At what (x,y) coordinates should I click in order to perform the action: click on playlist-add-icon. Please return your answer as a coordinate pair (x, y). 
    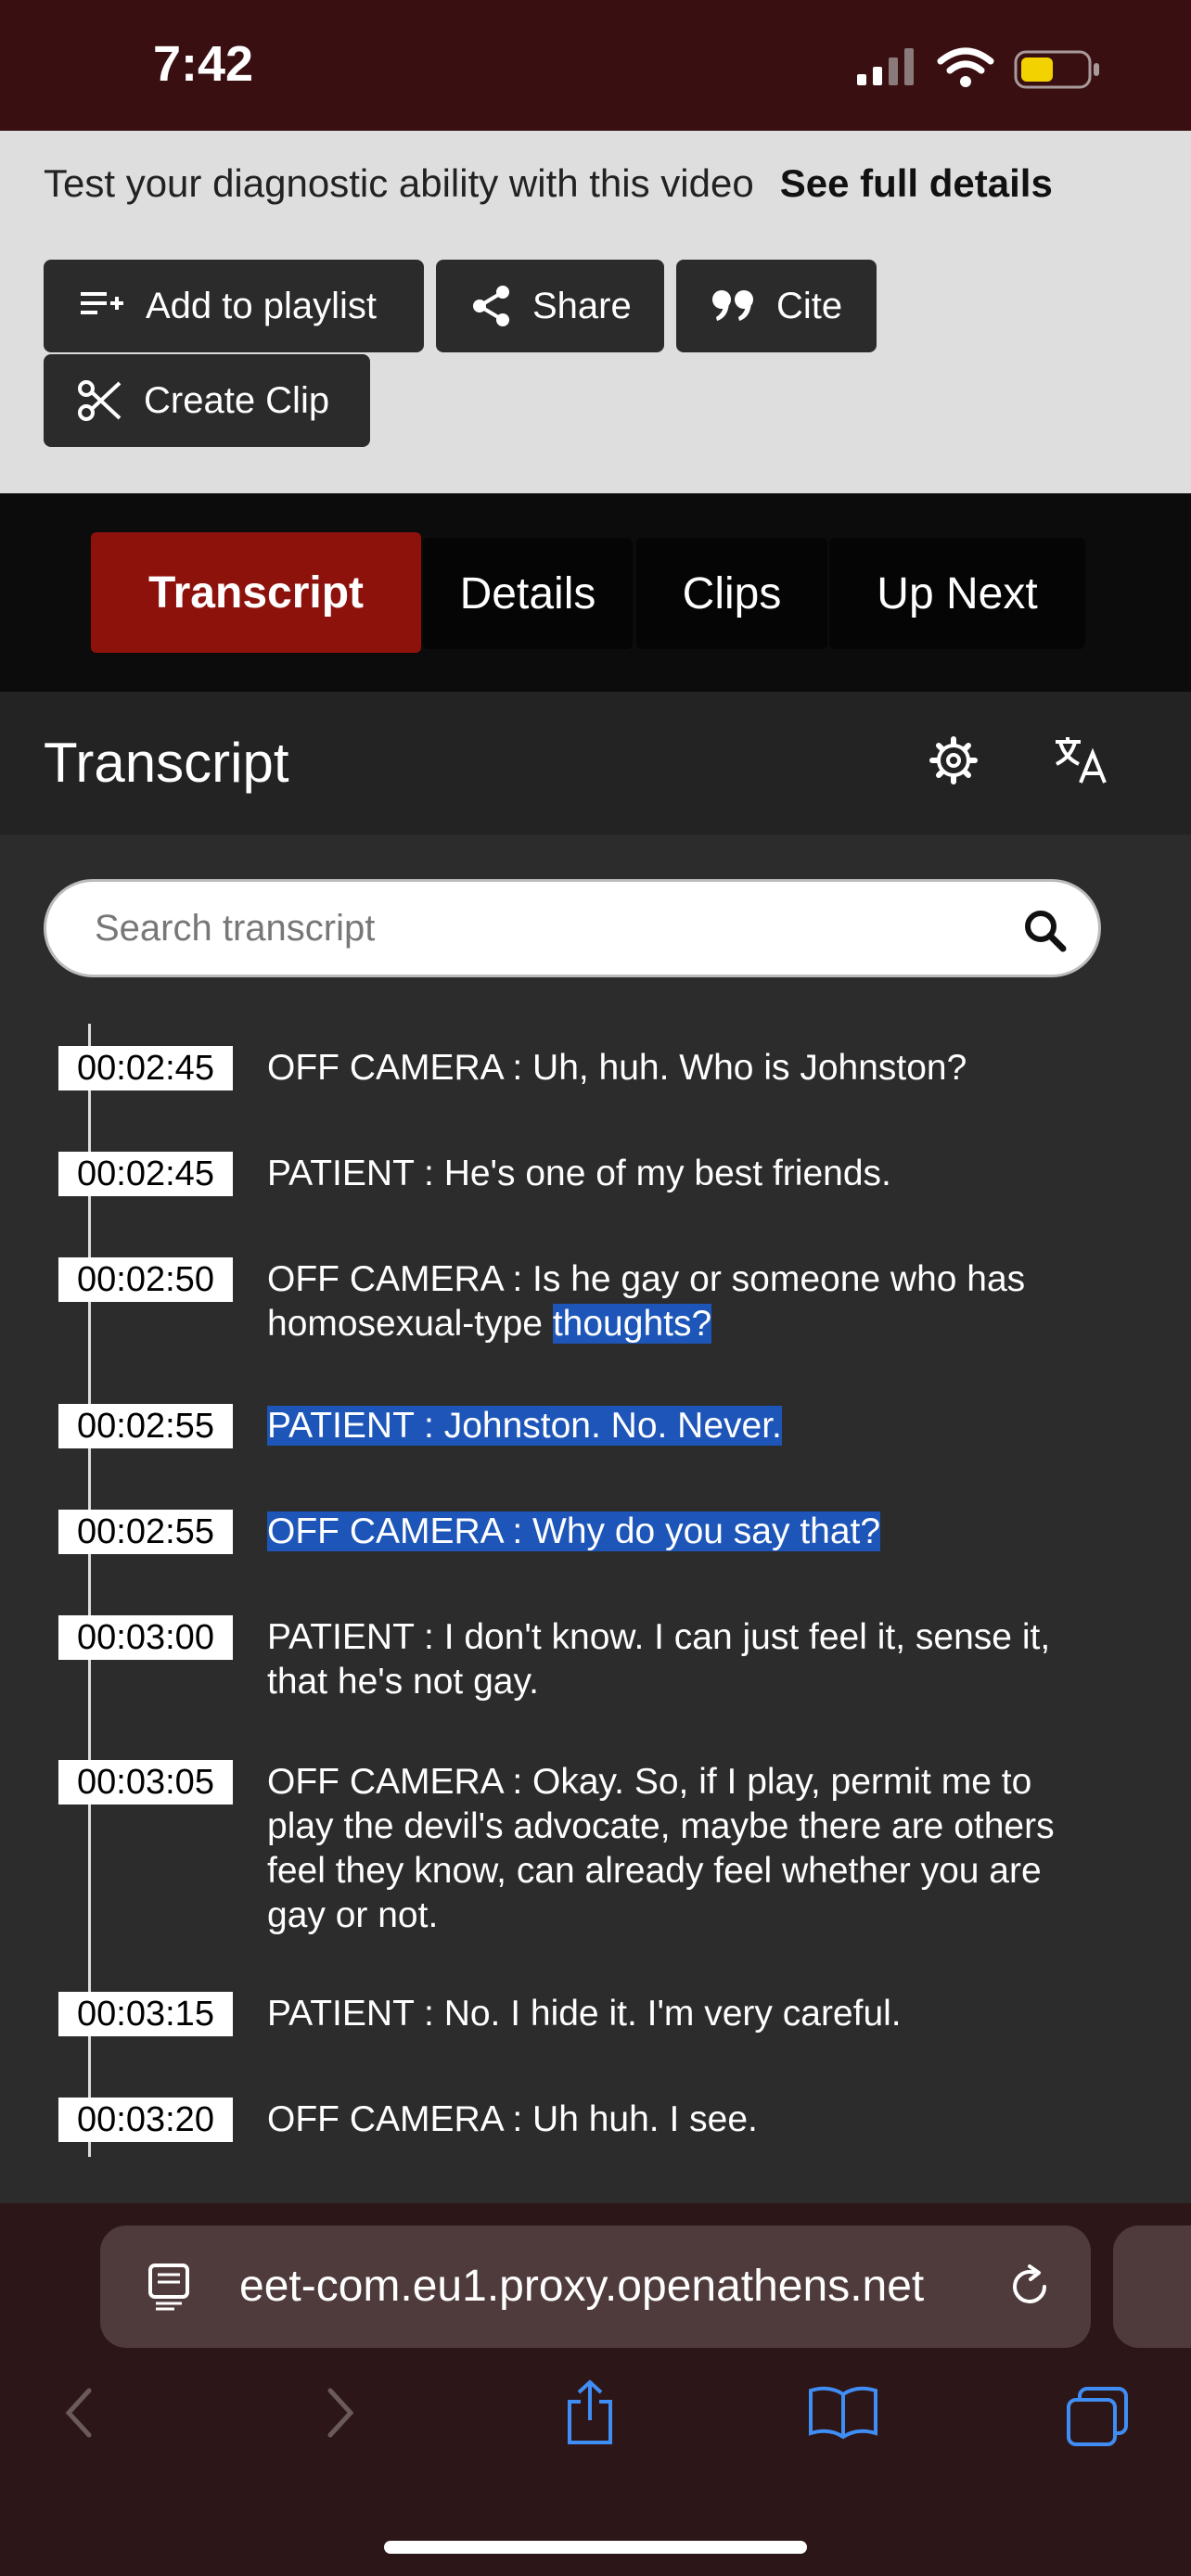
    Looking at the image, I should click on (102, 306).